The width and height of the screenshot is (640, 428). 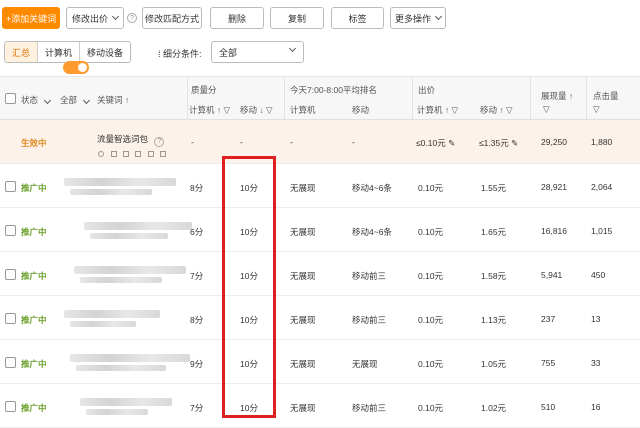 I want to click on quality-pc-header: 计算机 ↑ ▽, so click(x=209, y=110).